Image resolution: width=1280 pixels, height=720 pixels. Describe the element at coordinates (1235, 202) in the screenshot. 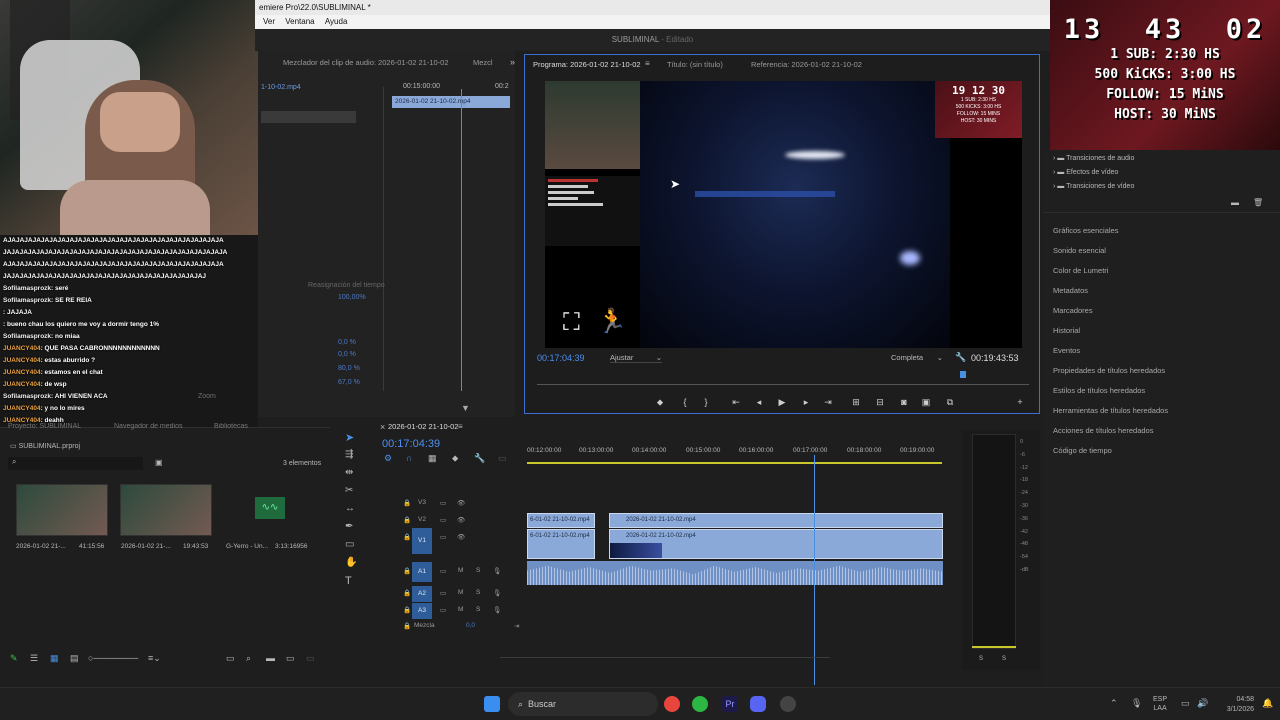

I see `new-bin-icon: ▬` at that location.